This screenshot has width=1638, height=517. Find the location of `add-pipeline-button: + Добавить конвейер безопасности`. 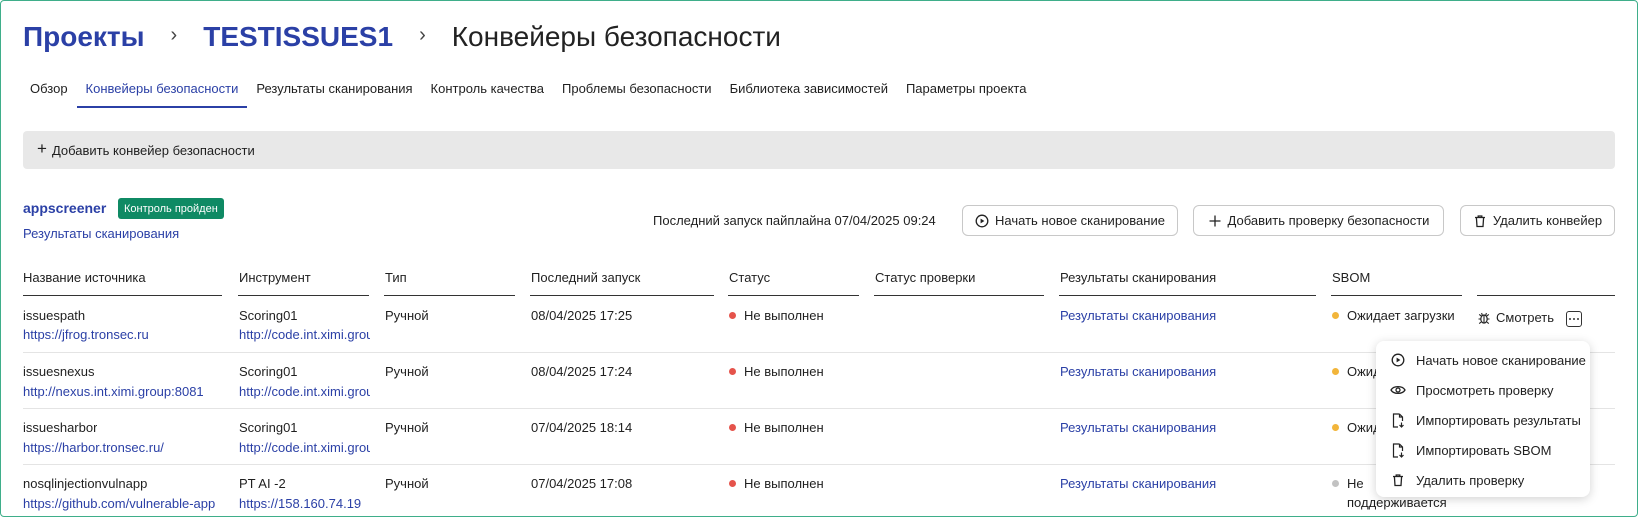

add-pipeline-button: + Добавить конвейер безопасности is located at coordinates (819, 150).